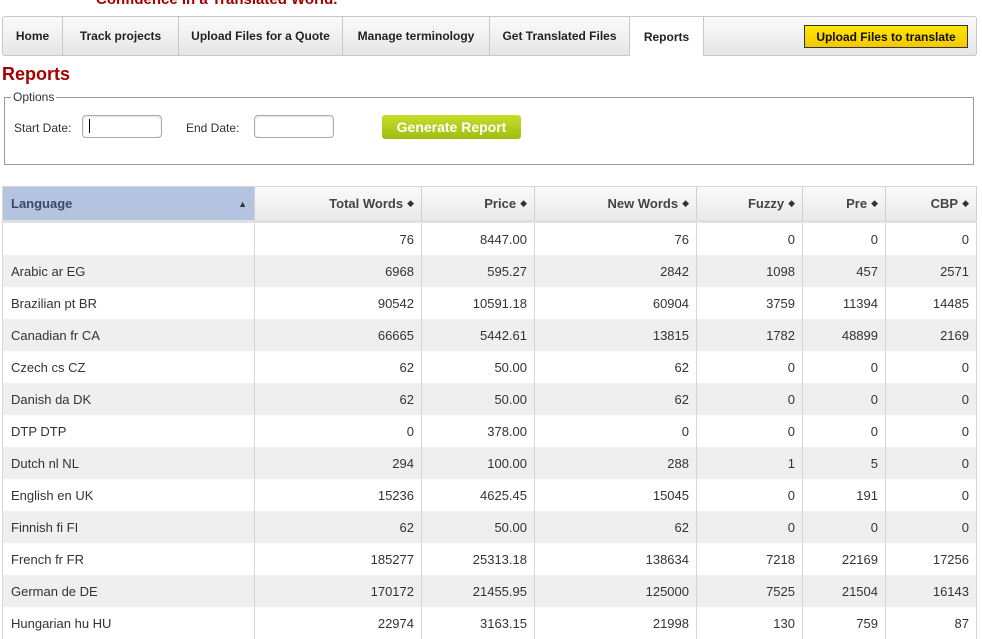 This screenshot has width=982, height=639. What do you see at coordinates (129, 203) in the screenshot?
I see `column-header-language: Language ▲` at bounding box center [129, 203].